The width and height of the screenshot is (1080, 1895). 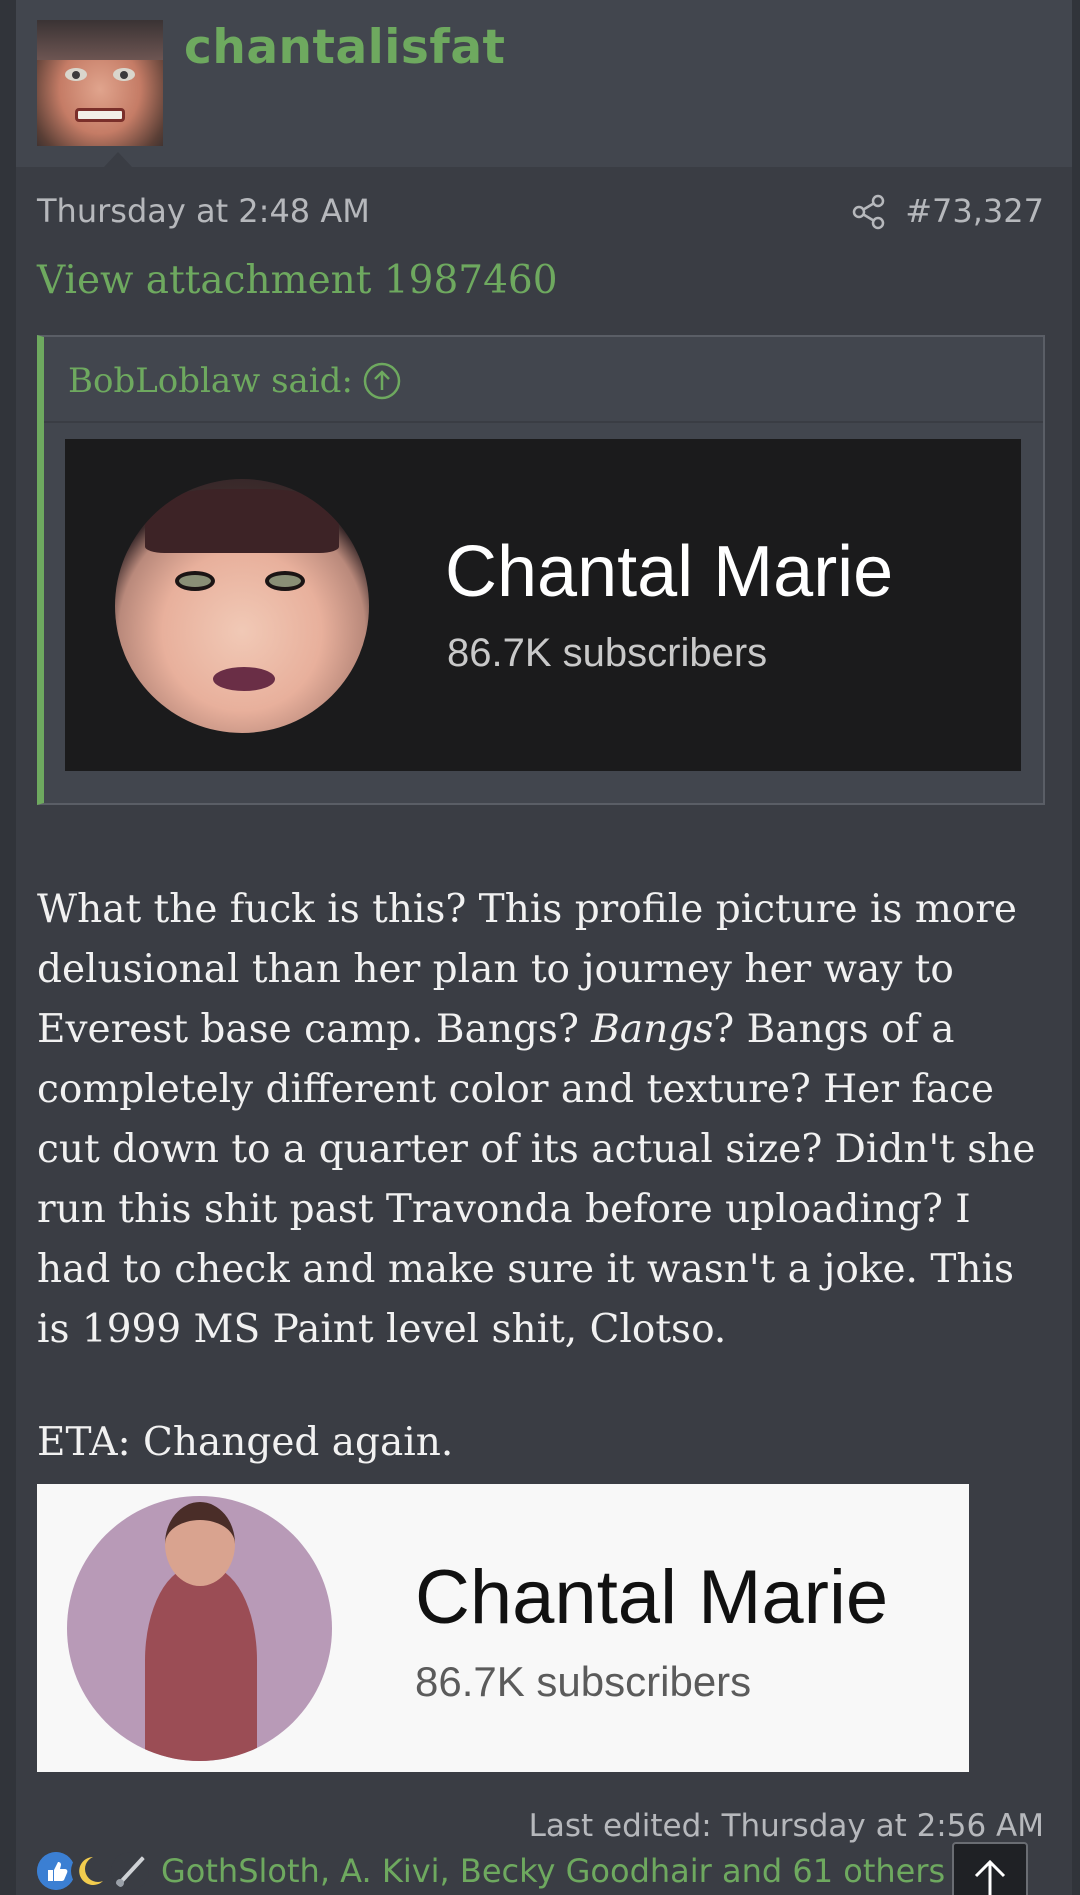 What do you see at coordinates (203, 211) in the screenshot?
I see `post-date: Thursday at 2:48 AM` at bounding box center [203, 211].